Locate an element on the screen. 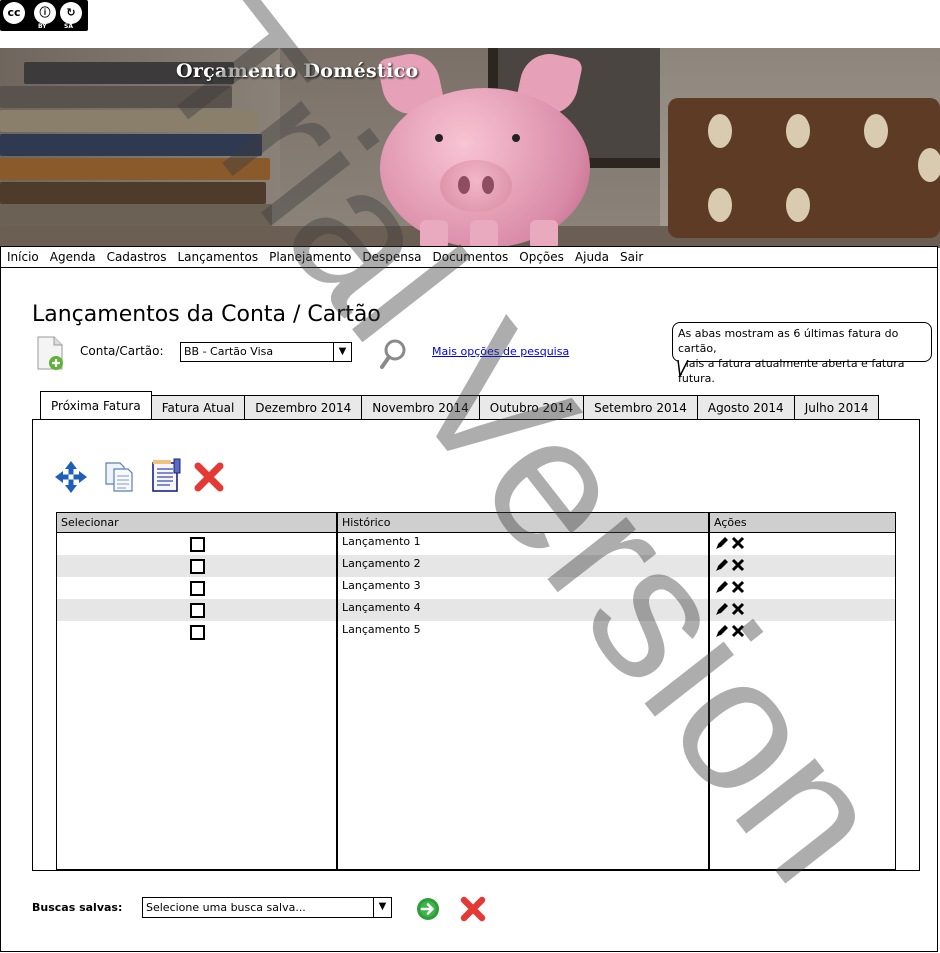 The width and height of the screenshot is (940, 953). tab-dezembro-2014: Dezembro 2014 is located at coordinates (303, 407).